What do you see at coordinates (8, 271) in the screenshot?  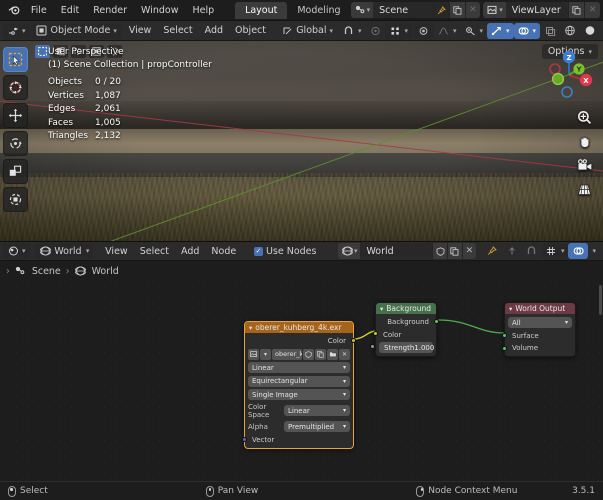 I see `breadcrumb-collapse-icon: ›` at bounding box center [8, 271].